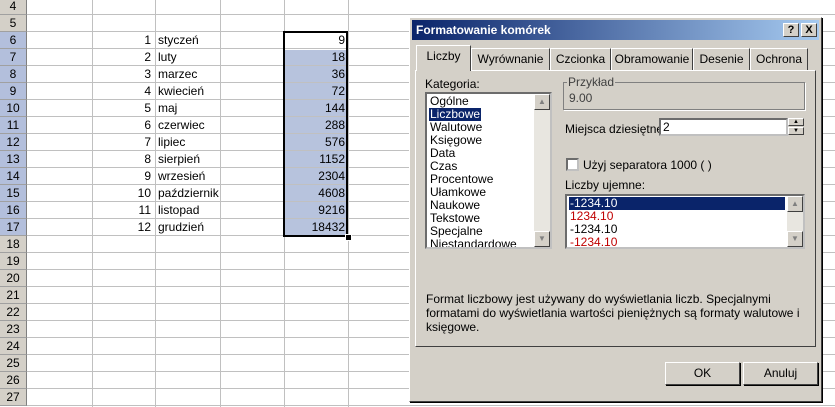 Image resolution: width=835 pixels, height=407 pixels. Describe the element at coordinates (122, 193) in the screenshot. I see `index-cell: 10` at that location.